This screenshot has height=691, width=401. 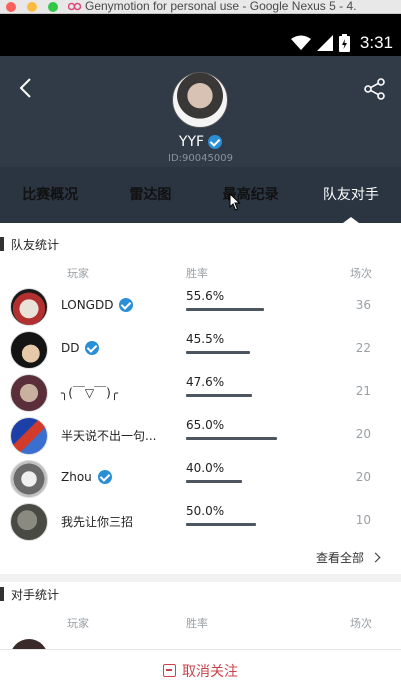 What do you see at coordinates (205, 425) in the screenshot?
I see `teammate-winrate: 65.0%` at bounding box center [205, 425].